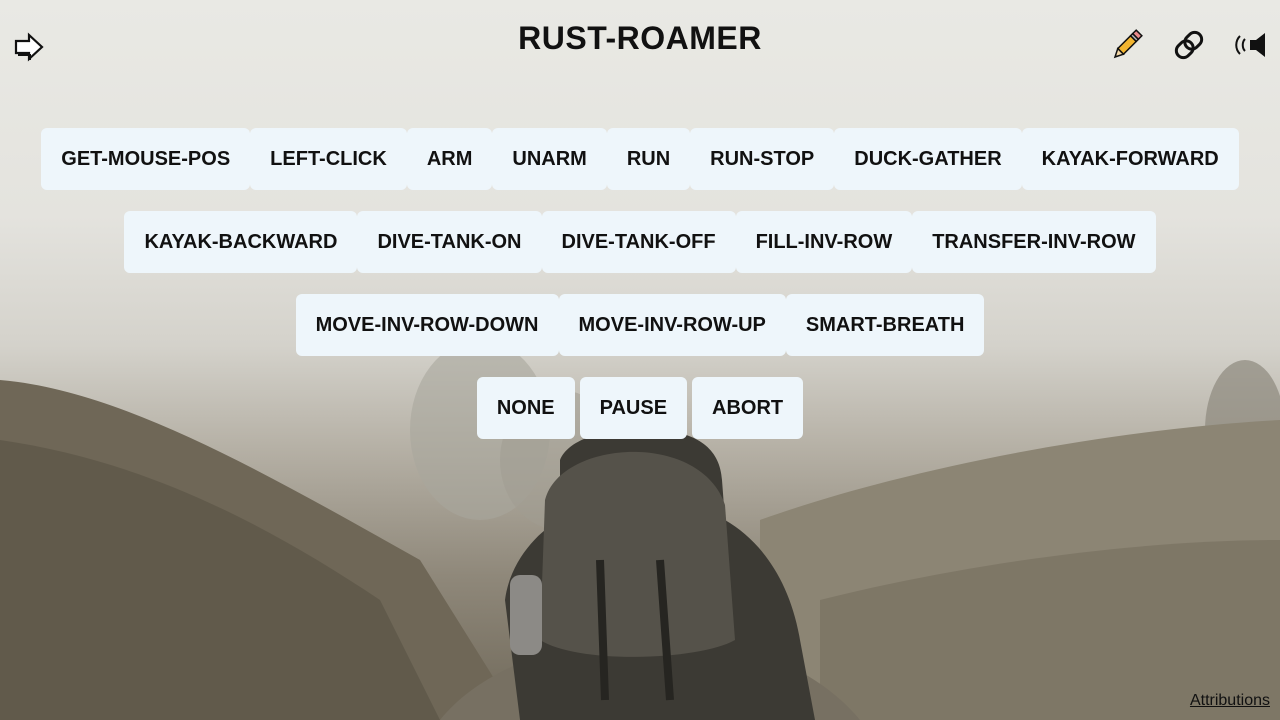 The width and height of the screenshot is (1280, 720). I want to click on fill-inv-row-button: FILL-INV-ROW, so click(824, 242).